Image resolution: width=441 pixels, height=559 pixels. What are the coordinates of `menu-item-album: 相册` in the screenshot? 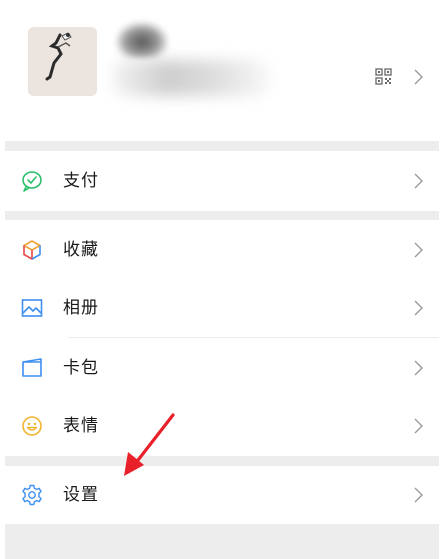 It's located at (222, 308).